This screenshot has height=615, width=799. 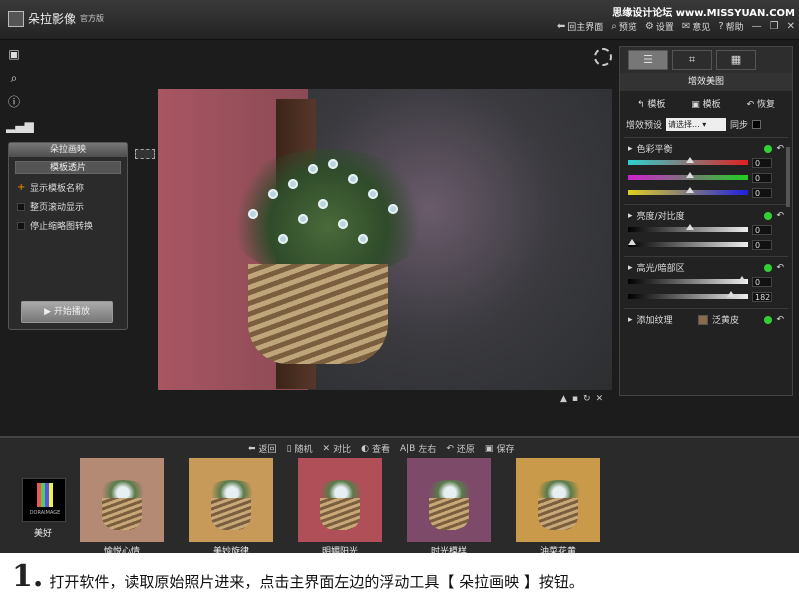 What do you see at coordinates (696, 124) in the screenshot?
I see `preset-select: 请选择... ▾` at bounding box center [696, 124].